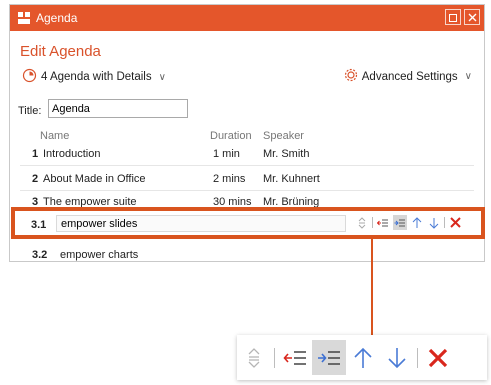 This screenshot has height=385, width=491. Describe the element at coordinates (99, 255) in the screenshot. I see `row-name: empower charts` at that location.